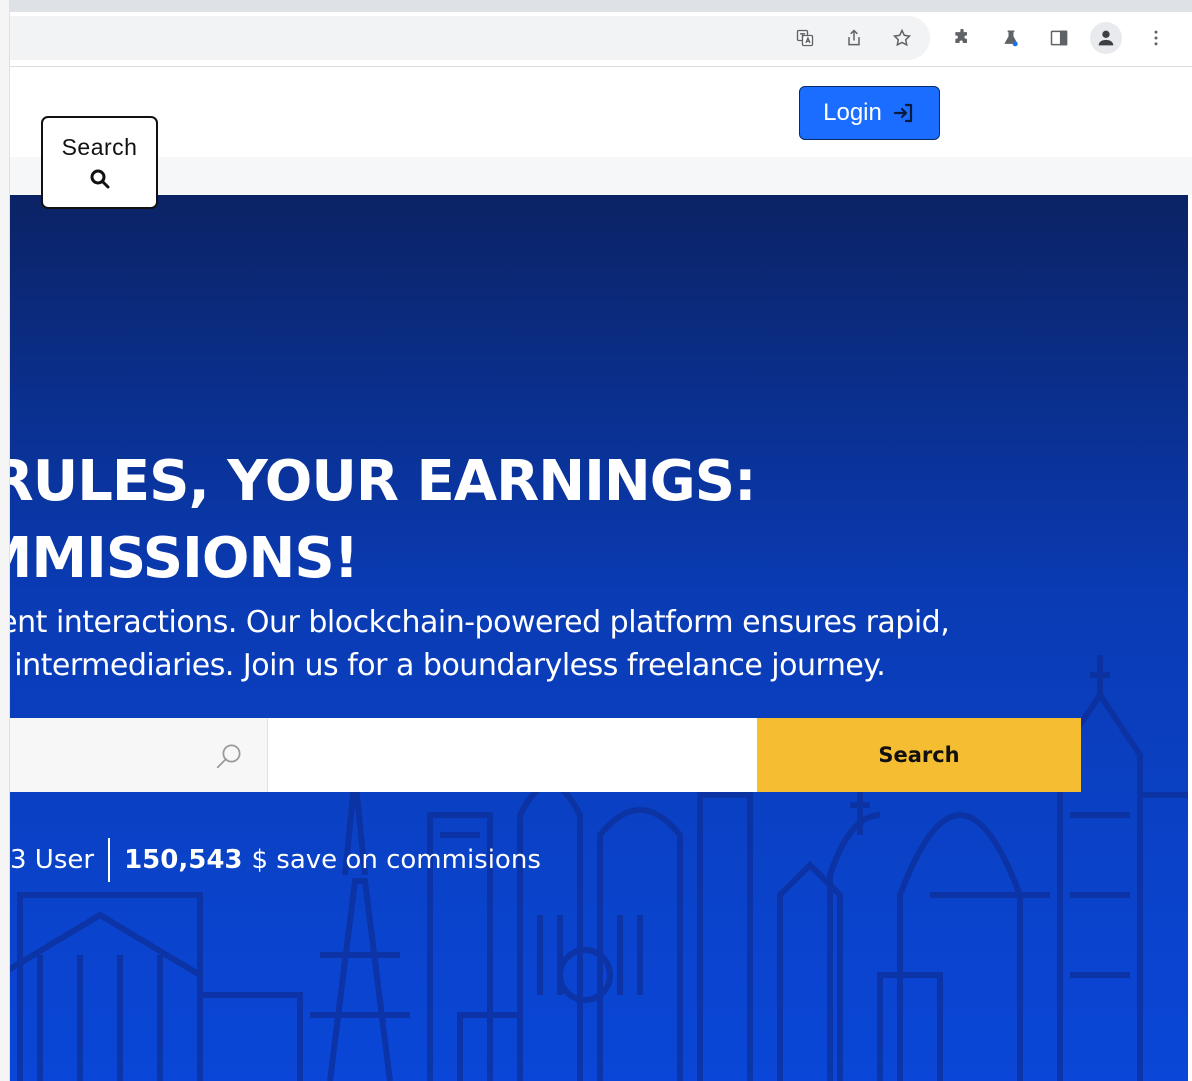 Image resolution: width=1192 pixels, height=1081 pixels. What do you see at coordinates (5, 540) in the screenshot?
I see `window-edge` at bounding box center [5, 540].